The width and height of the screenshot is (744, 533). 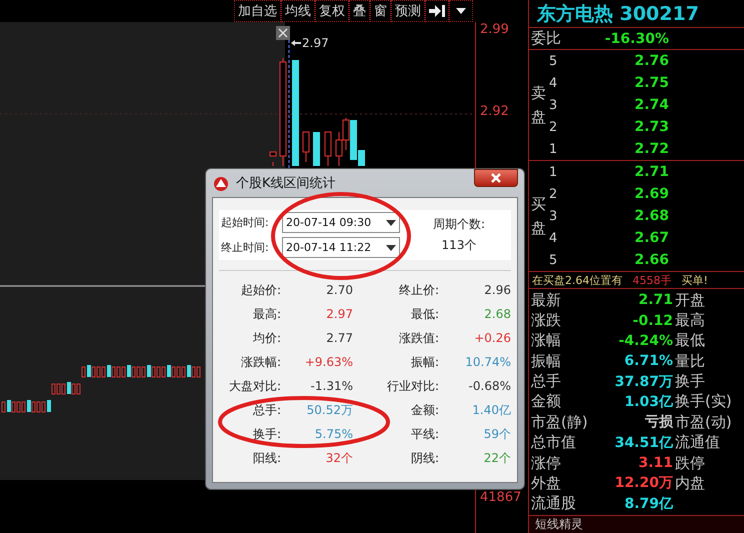 I want to click on order-price: 2.68, so click(x=651, y=216).